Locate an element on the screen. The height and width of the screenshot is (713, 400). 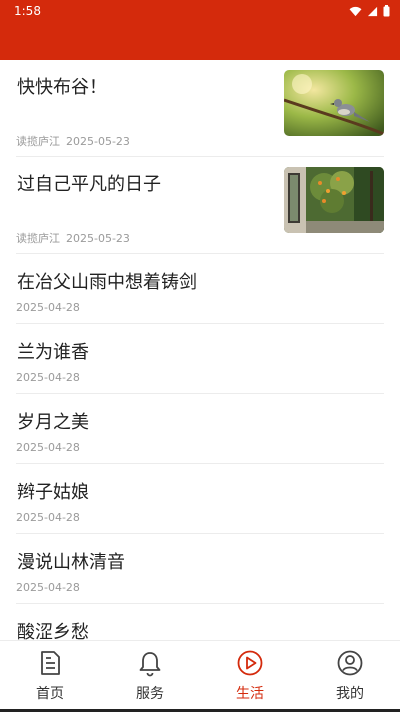
play-circle-icon is located at coordinates (250, 663).